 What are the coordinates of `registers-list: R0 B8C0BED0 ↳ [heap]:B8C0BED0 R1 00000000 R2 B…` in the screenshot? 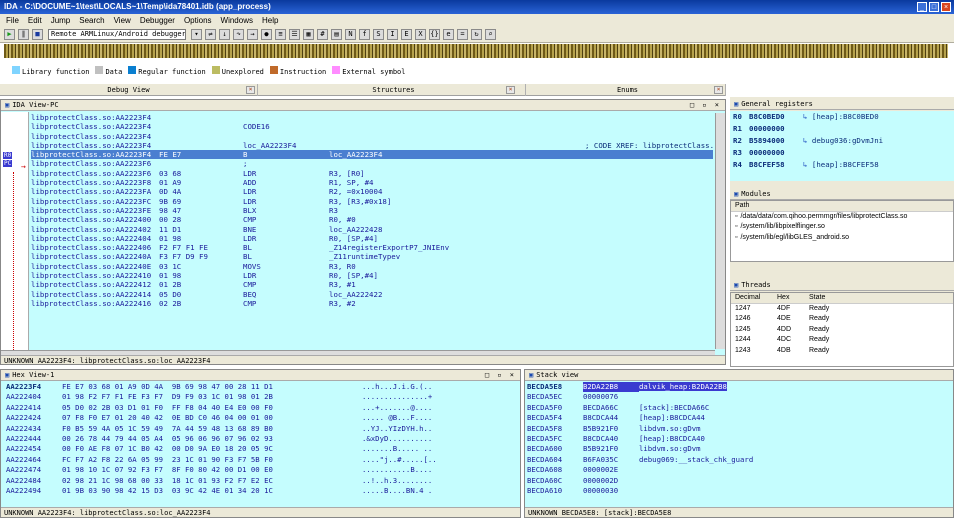 It's located at (842, 146).